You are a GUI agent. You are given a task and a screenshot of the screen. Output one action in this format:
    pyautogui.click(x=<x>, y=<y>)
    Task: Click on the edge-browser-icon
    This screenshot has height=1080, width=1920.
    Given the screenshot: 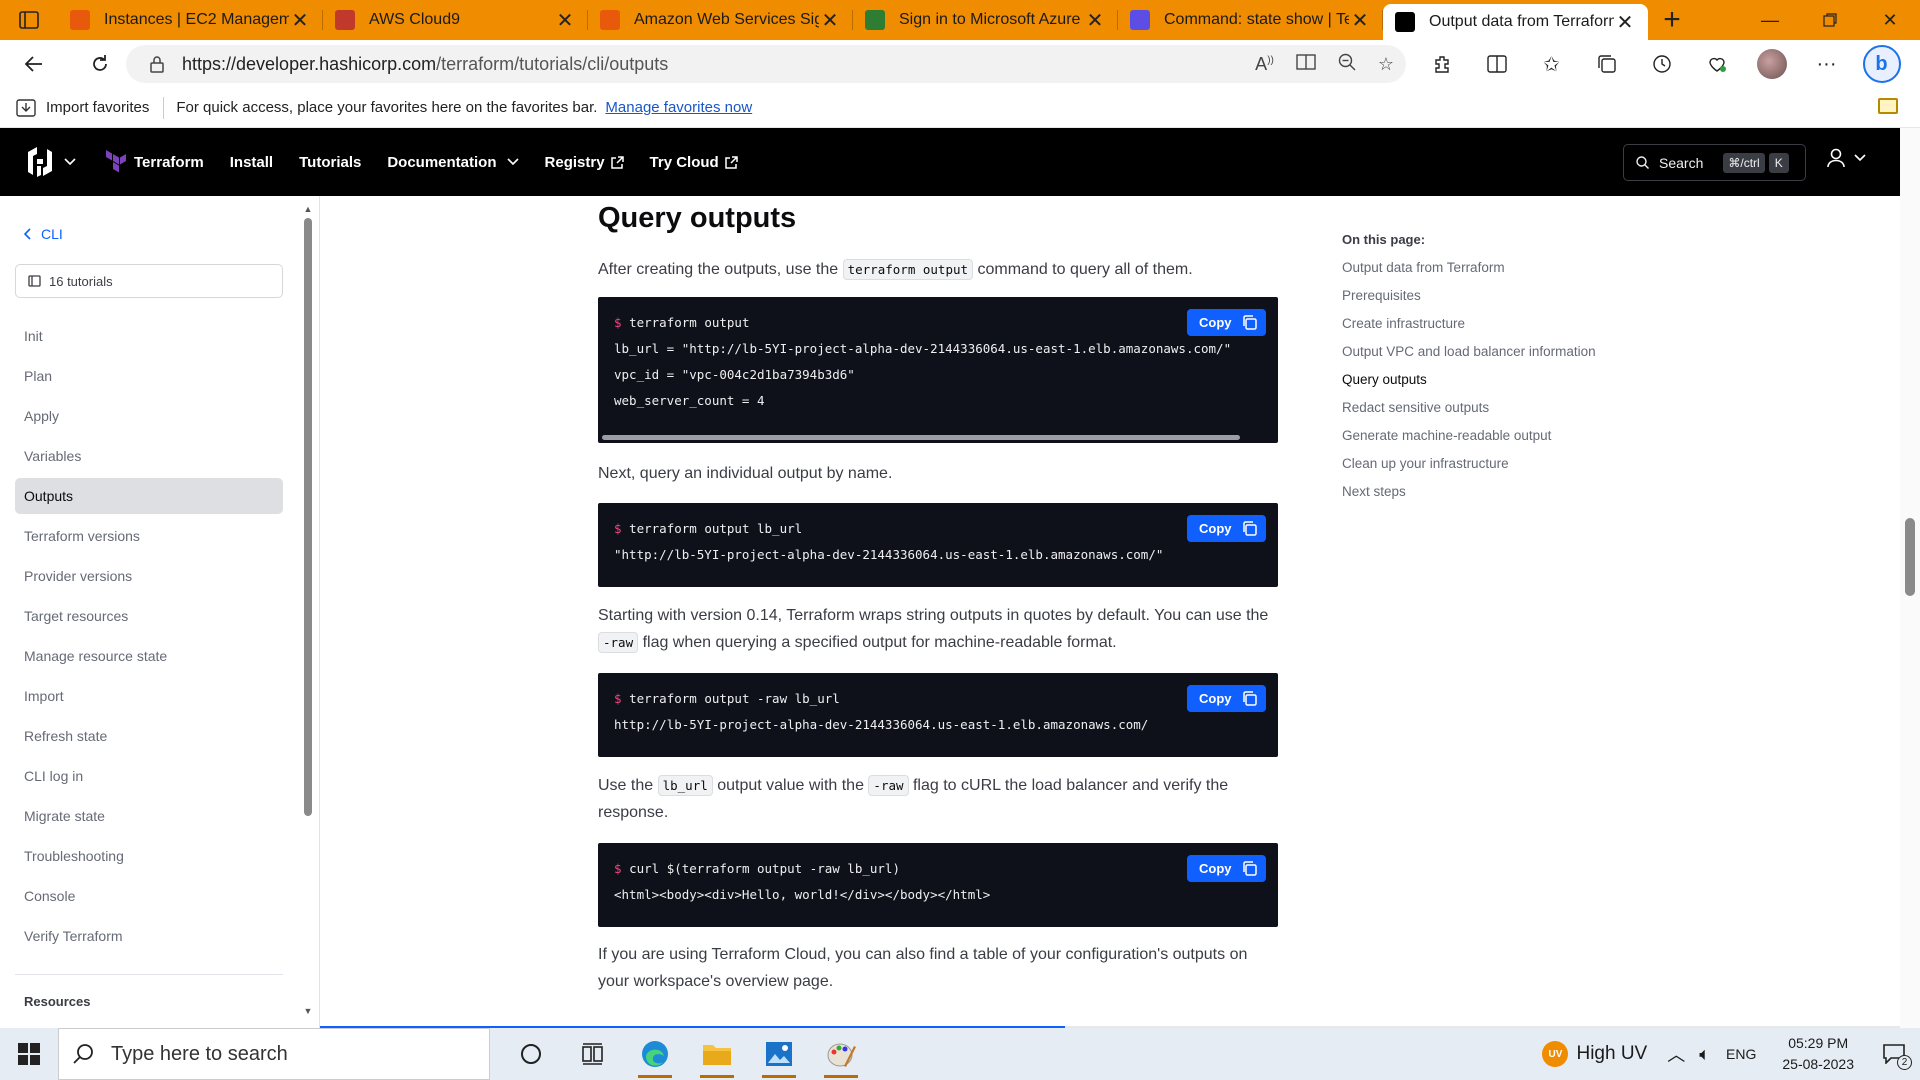 What is the action you would take?
    pyautogui.click(x=655, y=1054)
    